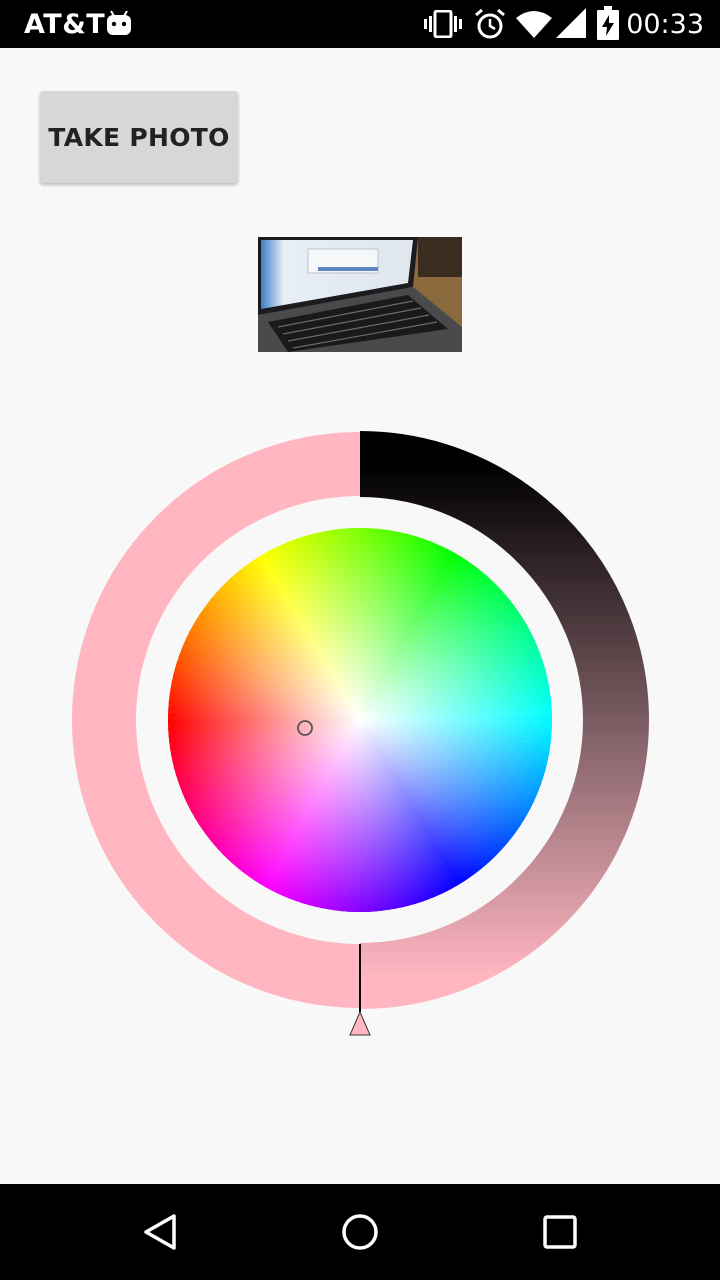 The height and width of the screenshot is (1280, 720). I want to click on home-icon, so click(360, 1232).